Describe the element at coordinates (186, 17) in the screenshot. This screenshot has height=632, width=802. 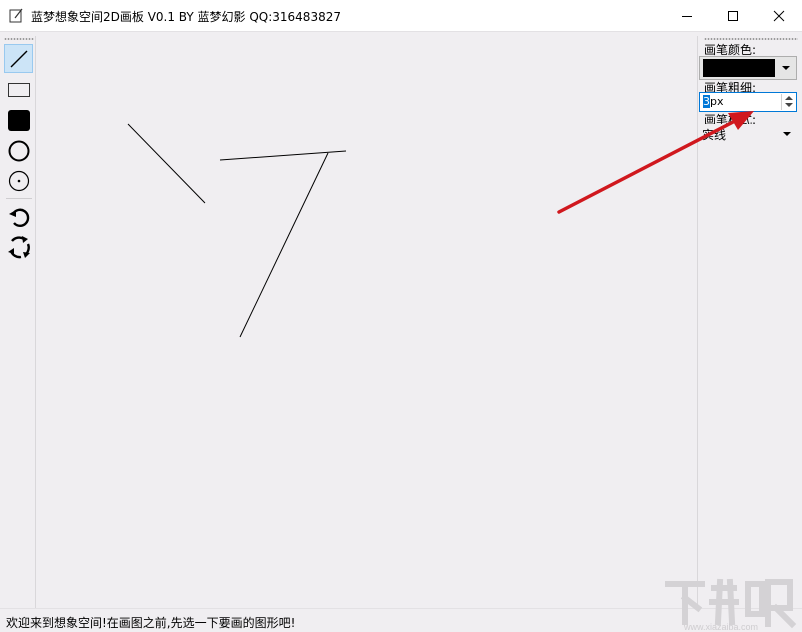
I see `window-title: 蓝梦想象空间2D画板 V0.1 BY 蓝梦幻影 QQ:316483827` at that location.